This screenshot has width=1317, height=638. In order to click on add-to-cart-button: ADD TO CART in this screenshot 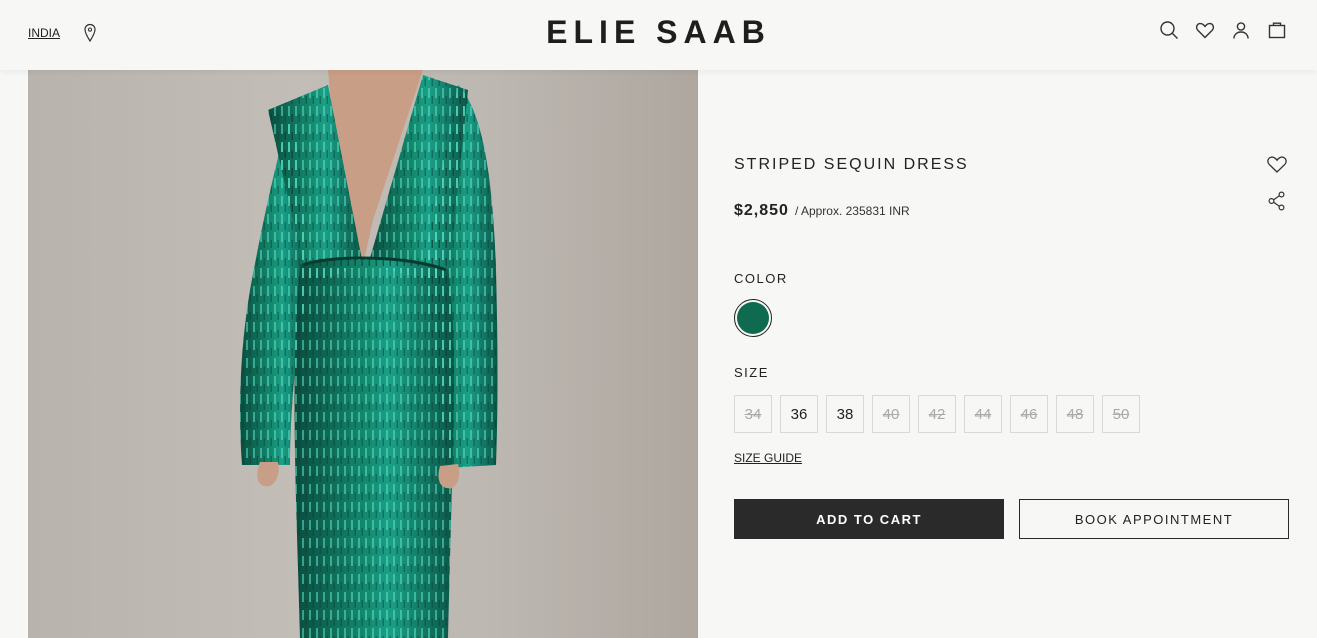, I will do `click(869, 519)`.